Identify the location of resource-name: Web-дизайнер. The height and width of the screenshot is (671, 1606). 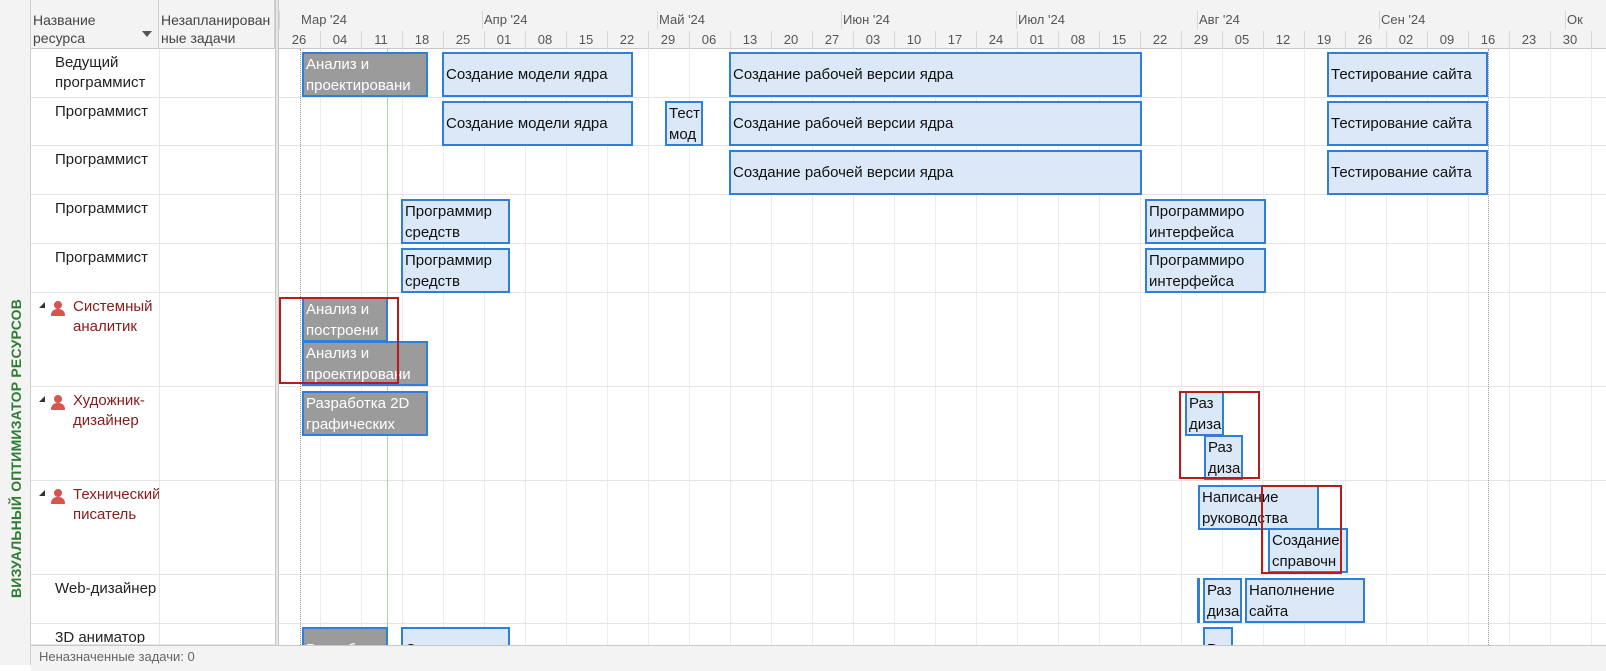
(106, 588).